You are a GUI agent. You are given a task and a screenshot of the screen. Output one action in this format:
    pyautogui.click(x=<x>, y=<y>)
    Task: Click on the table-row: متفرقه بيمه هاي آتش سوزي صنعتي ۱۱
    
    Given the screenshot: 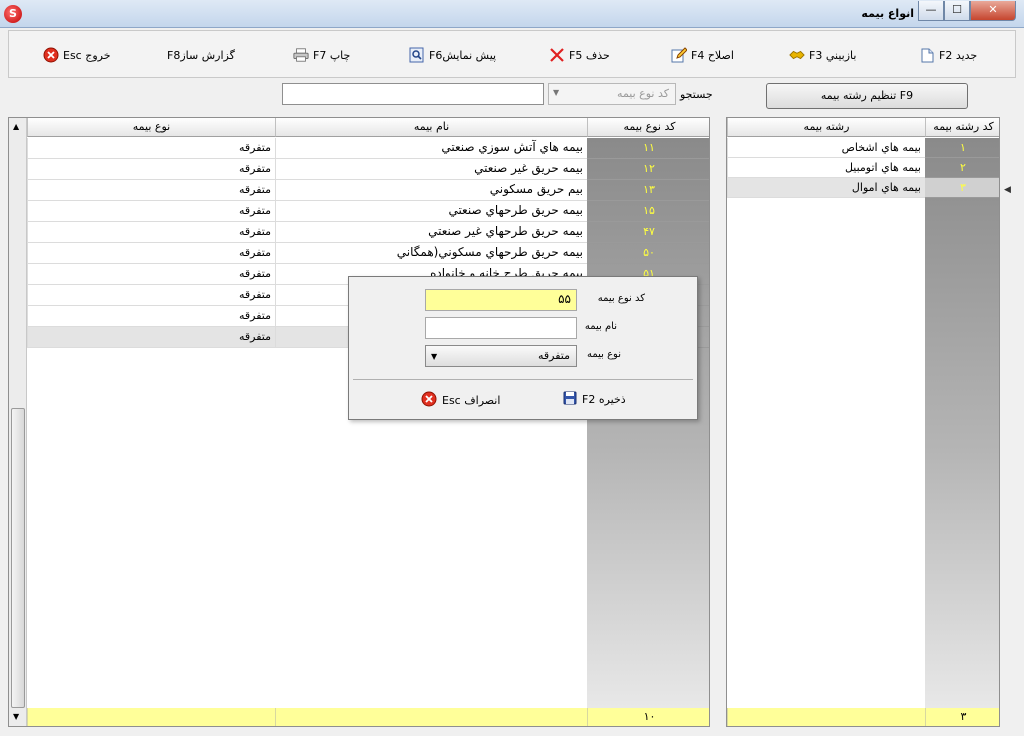 What is the action you would take?
    pyautogui.click(x=368, y=148)
    